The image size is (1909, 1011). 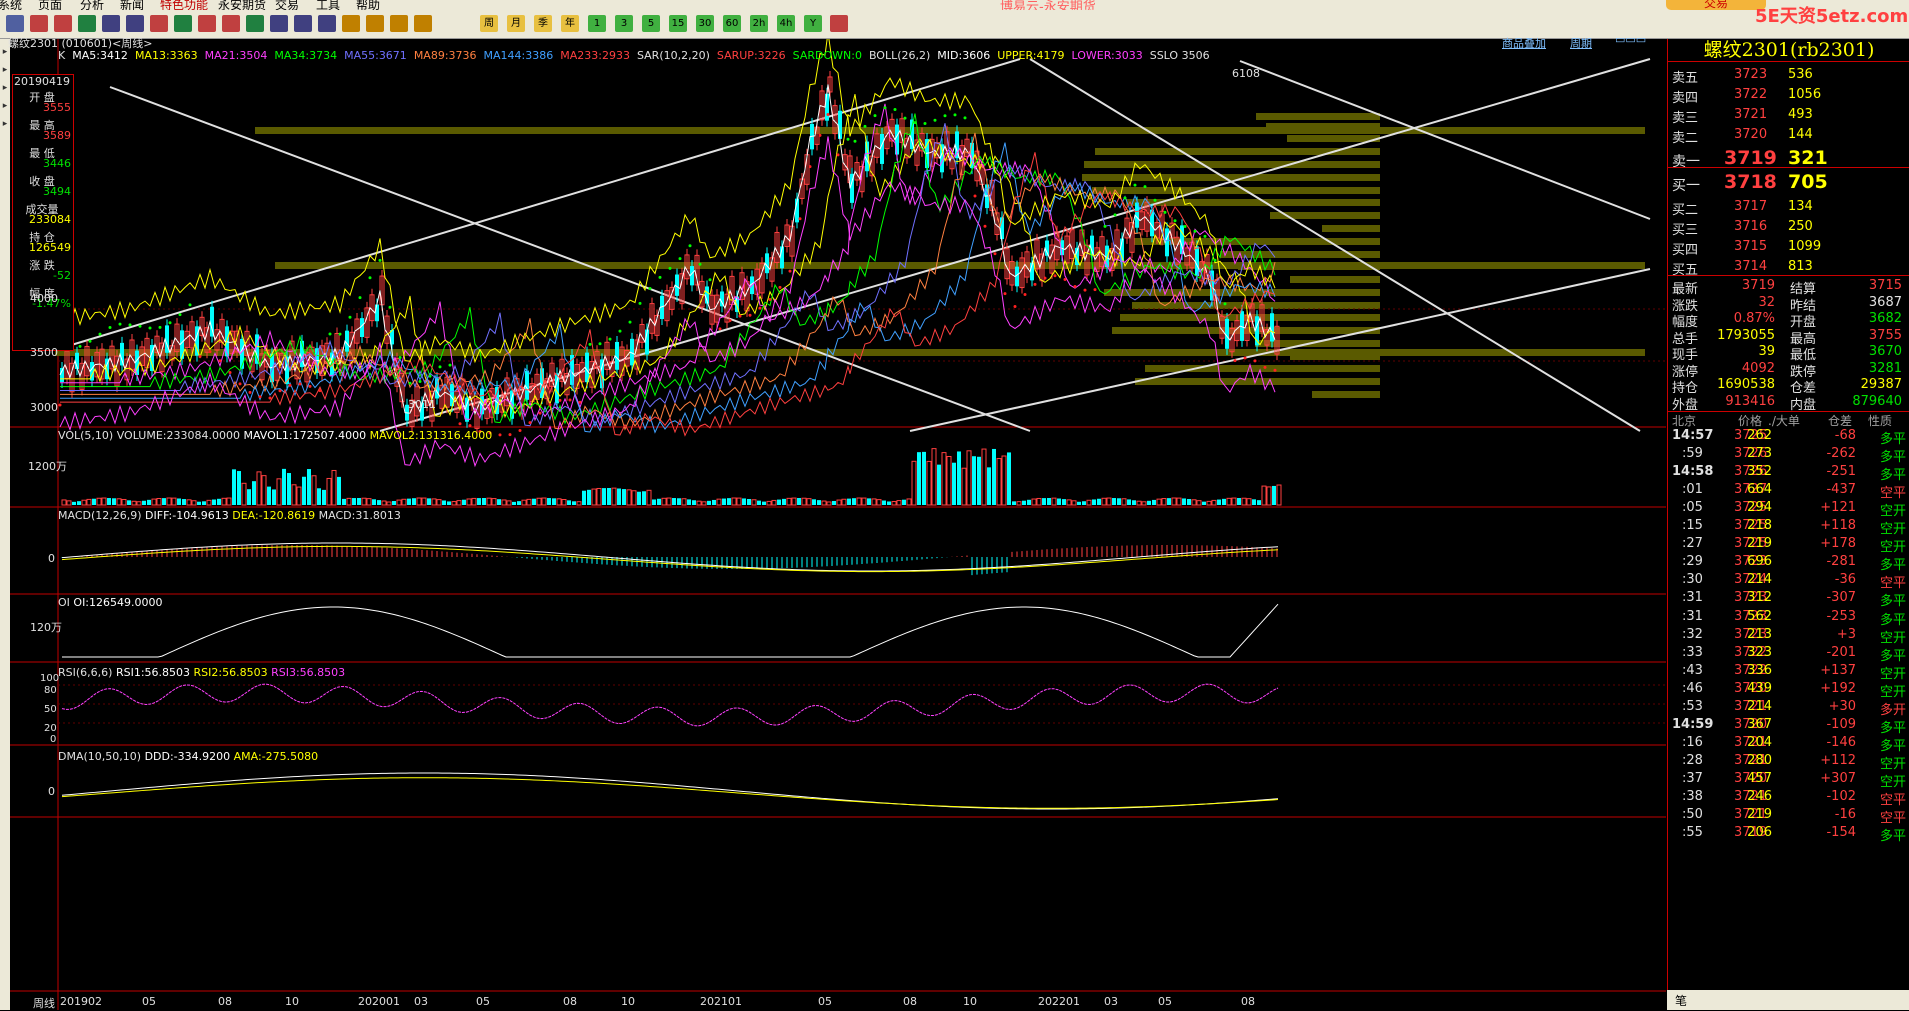 I want to click on toolbar-period-button-1: 月, so click(x=516, y=23).